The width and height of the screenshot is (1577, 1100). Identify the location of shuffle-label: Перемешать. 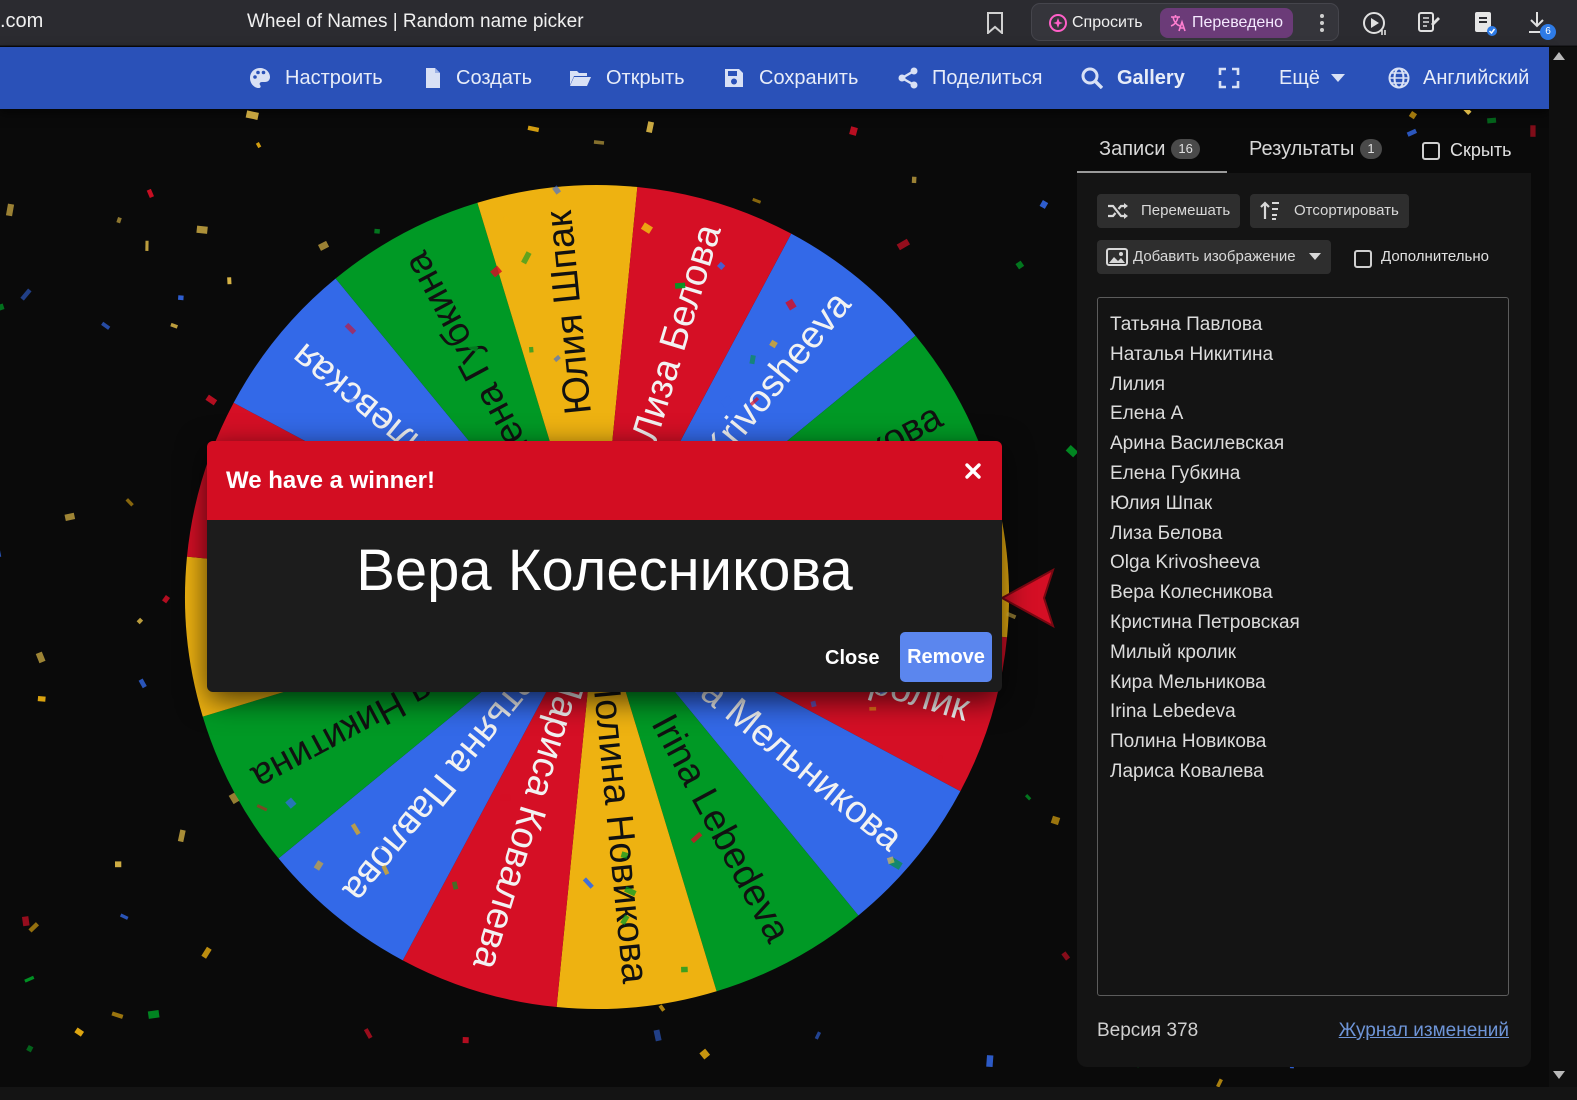
(1186, 210).